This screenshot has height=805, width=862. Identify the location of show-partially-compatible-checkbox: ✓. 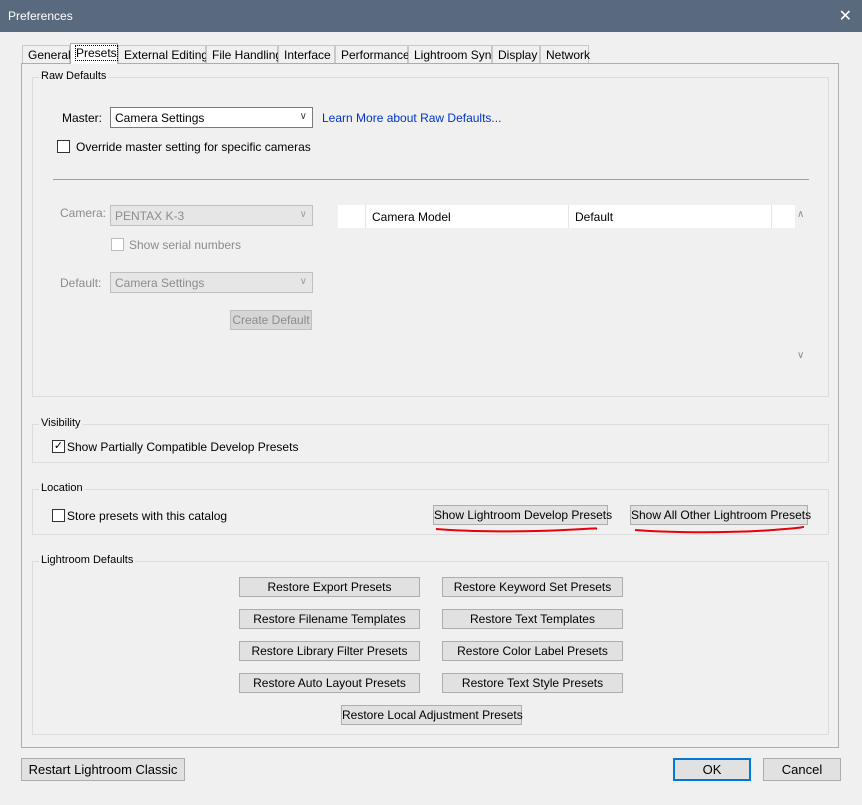
(58, 446).